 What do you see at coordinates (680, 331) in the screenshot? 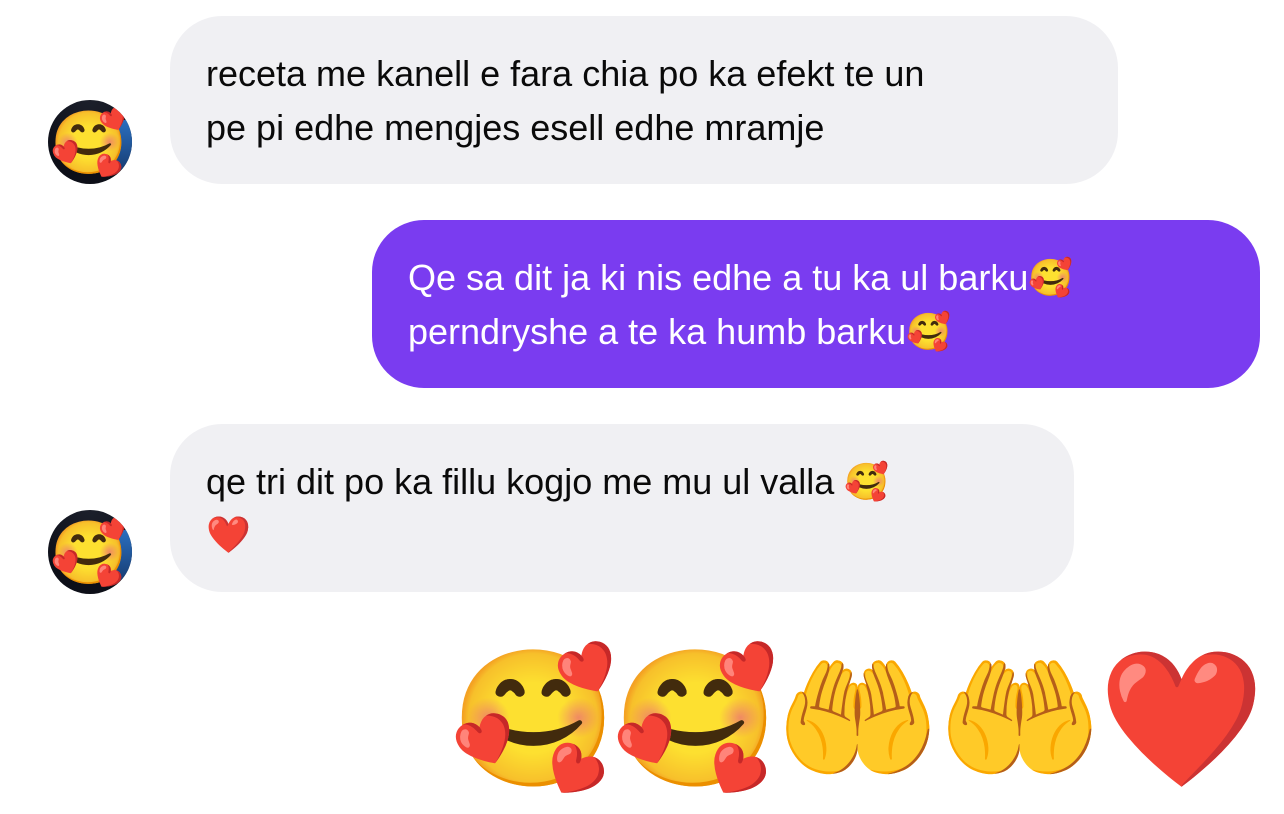
I see `message-text-line: perndryshe a te ka humb barku🥰` at bounding box center [680, 331].